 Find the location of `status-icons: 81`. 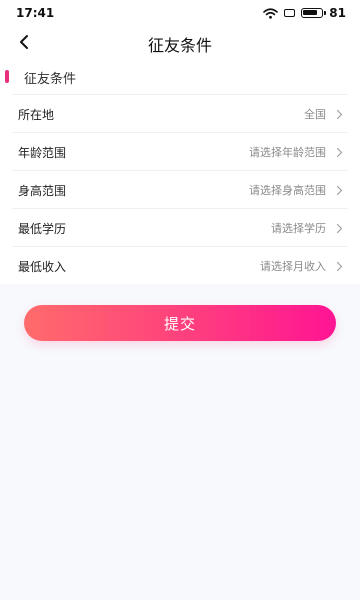

status-icons: 81 is located at coordinates (304, 13).